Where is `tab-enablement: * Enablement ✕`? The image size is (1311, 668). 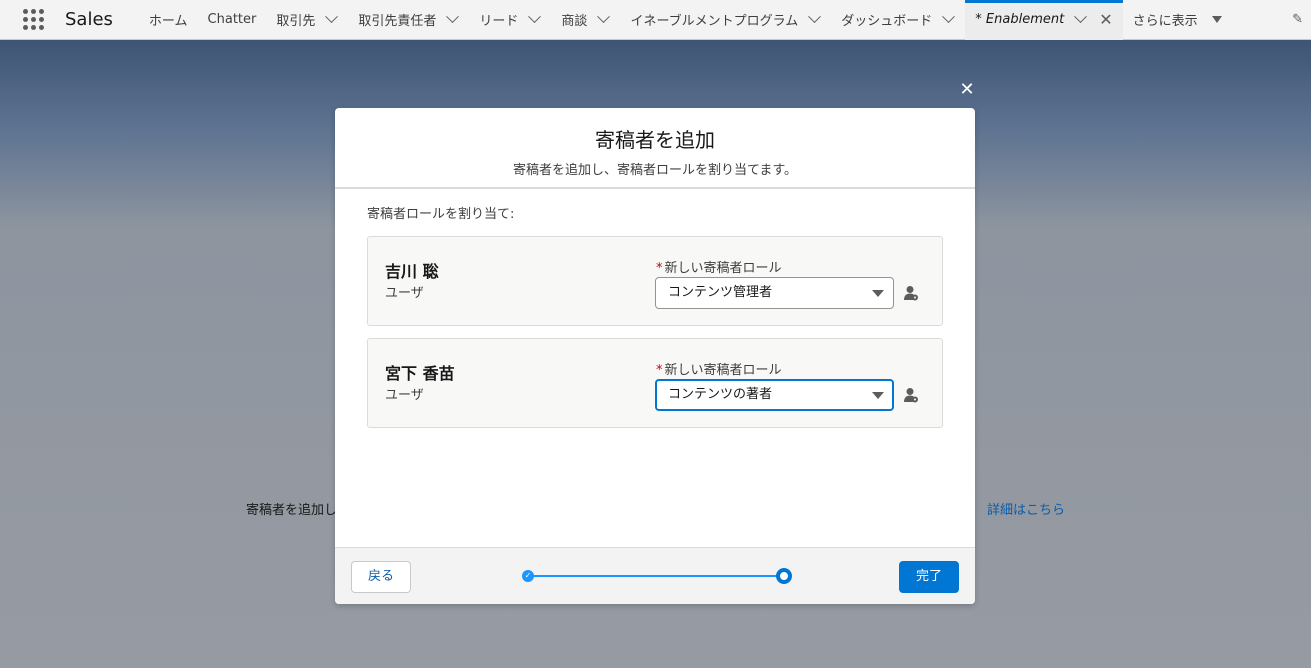
tab-enablement: * Enablement ✕ is located at coordinates (1044, 20).